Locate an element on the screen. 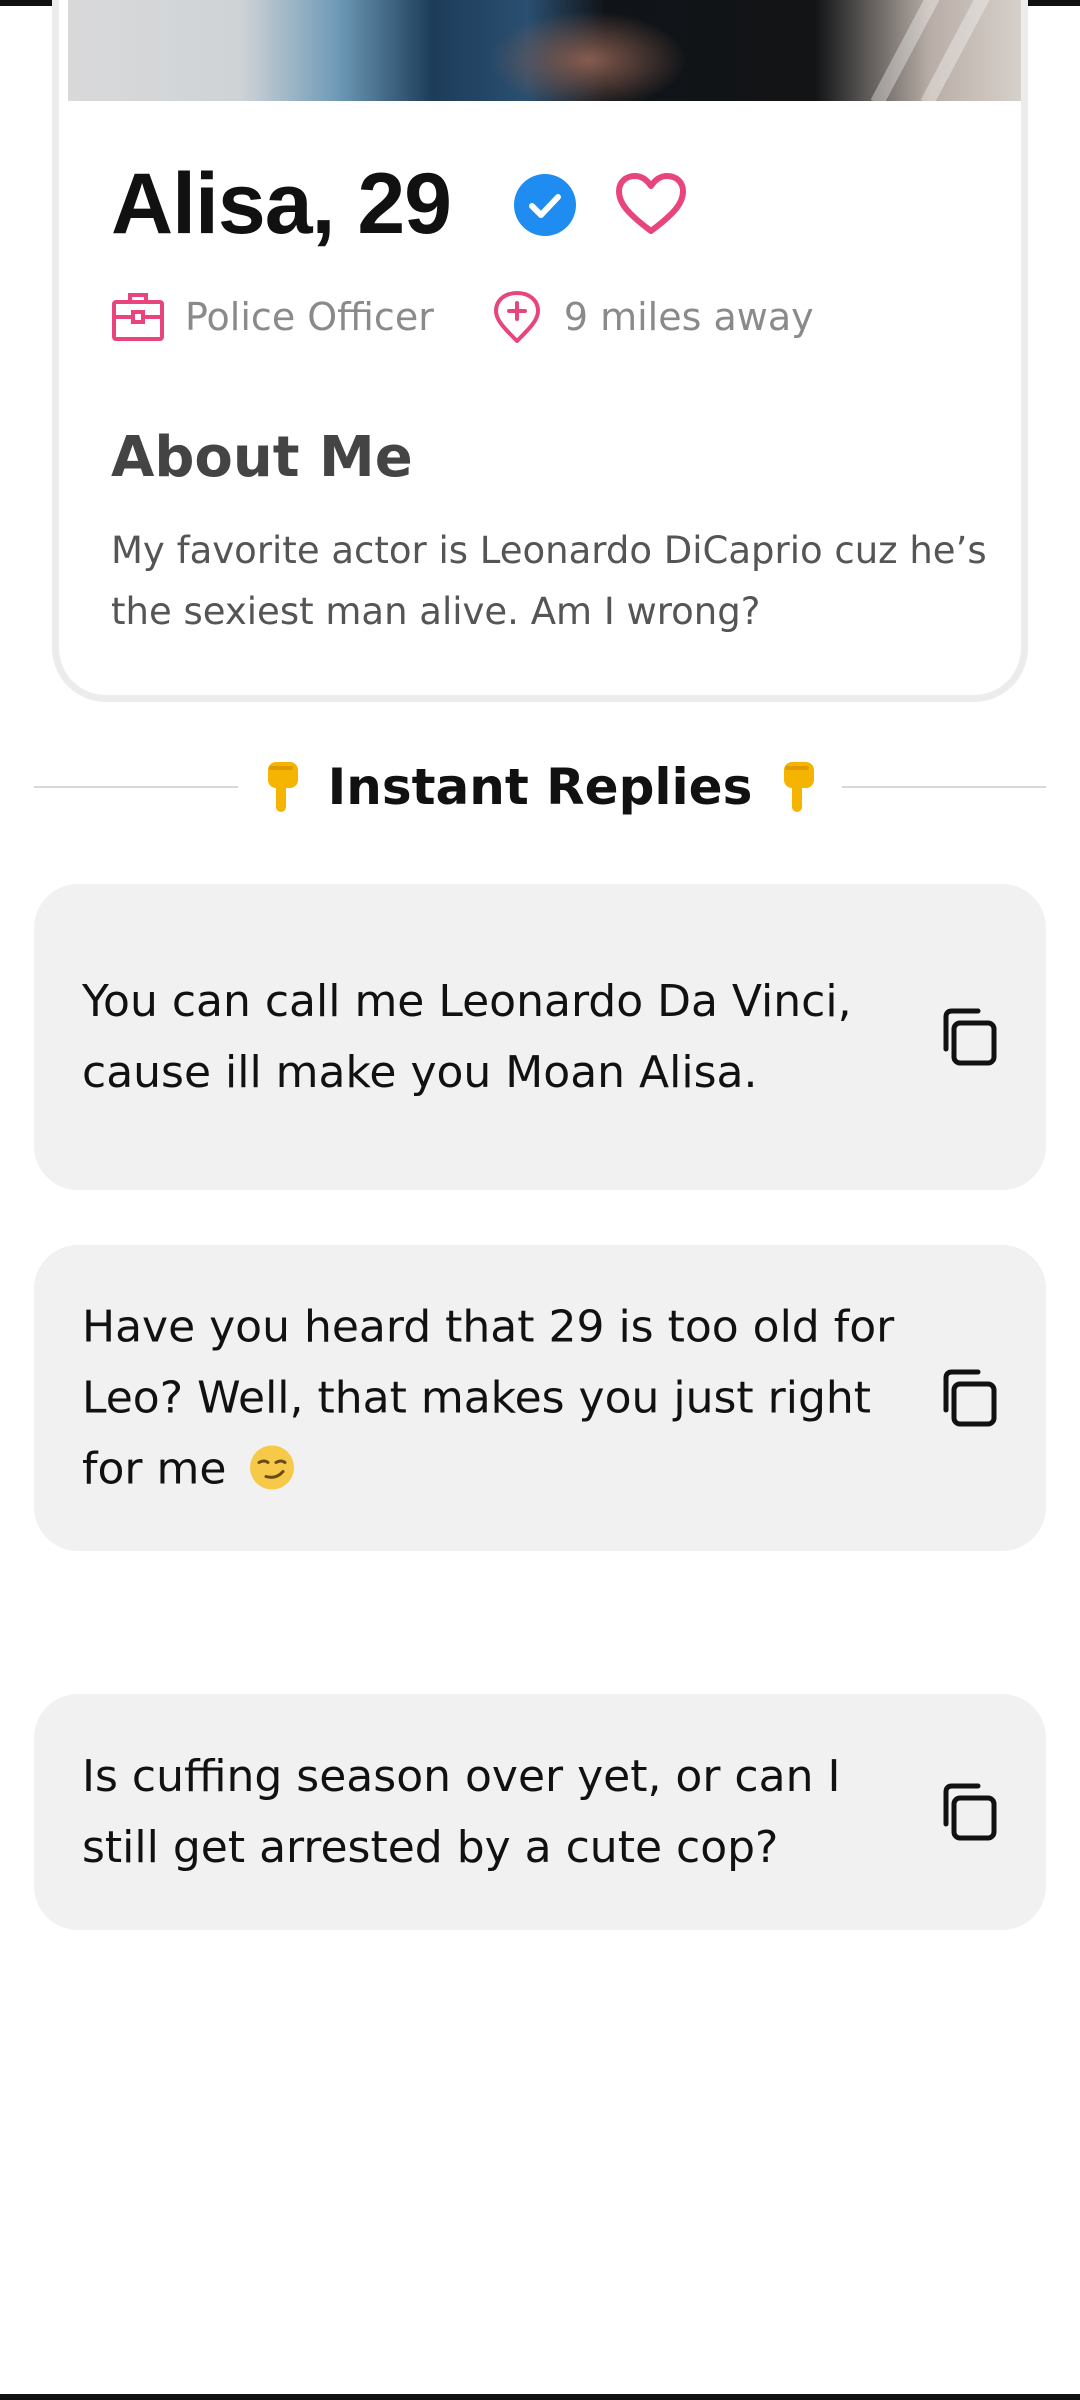  instant-replies-heading: Instant Replies is located at coordinates (540, 787).